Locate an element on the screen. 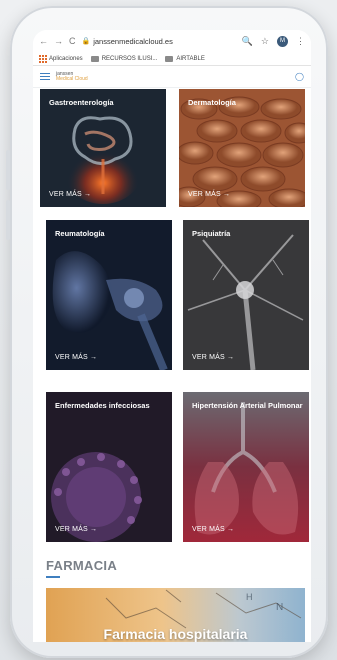 Image resolution: width=337 pixels, height=660 pixels. bookmark-apps: Aplicaciones is located at coordinates (61, 59).